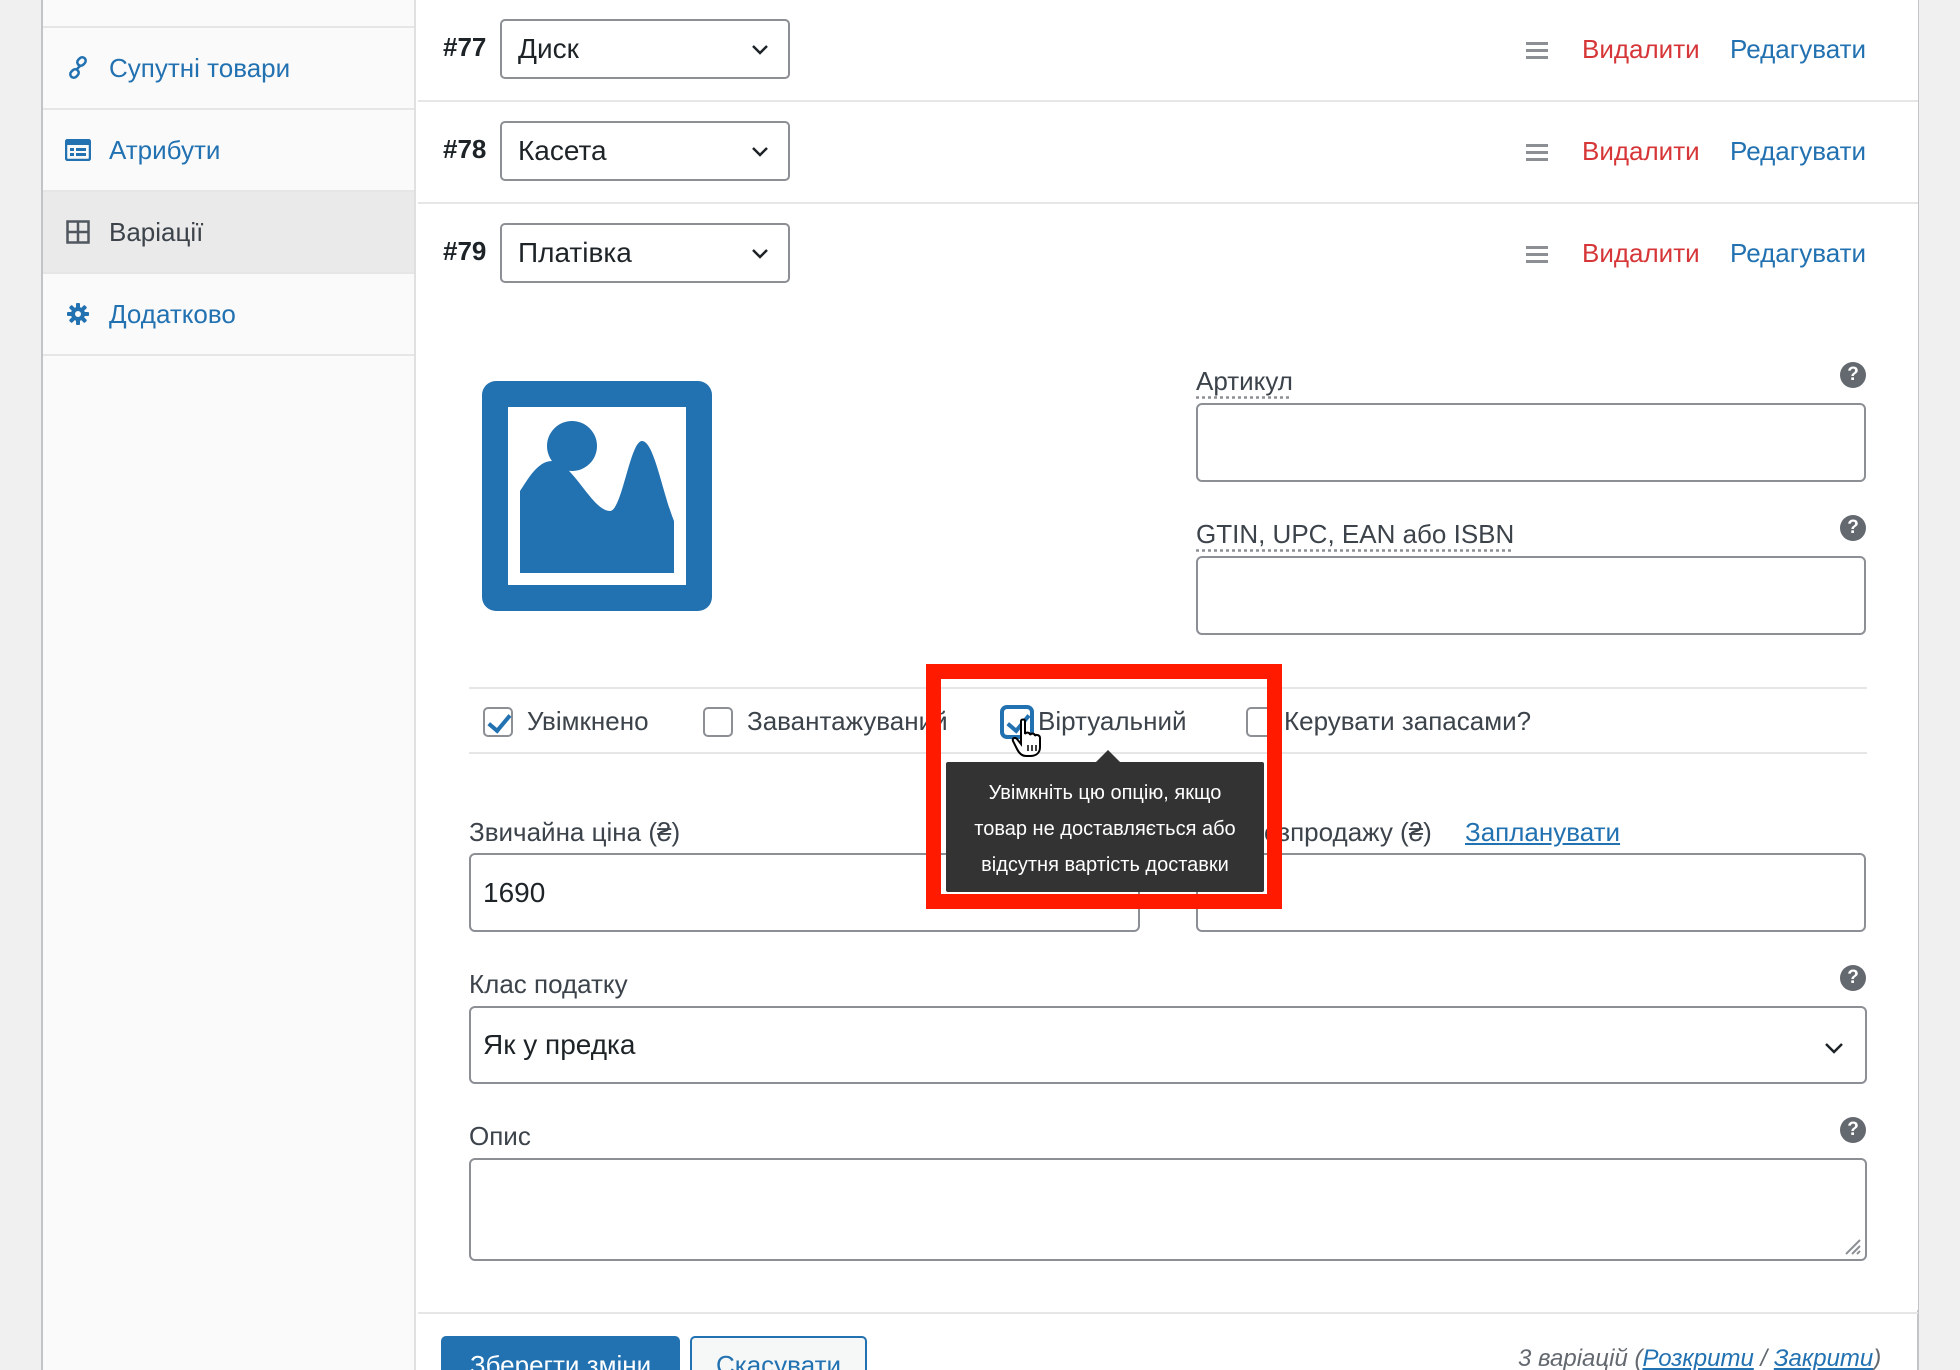  I want to click on regular-price-label: Звичайна ціна (₴), so click(574, 832).